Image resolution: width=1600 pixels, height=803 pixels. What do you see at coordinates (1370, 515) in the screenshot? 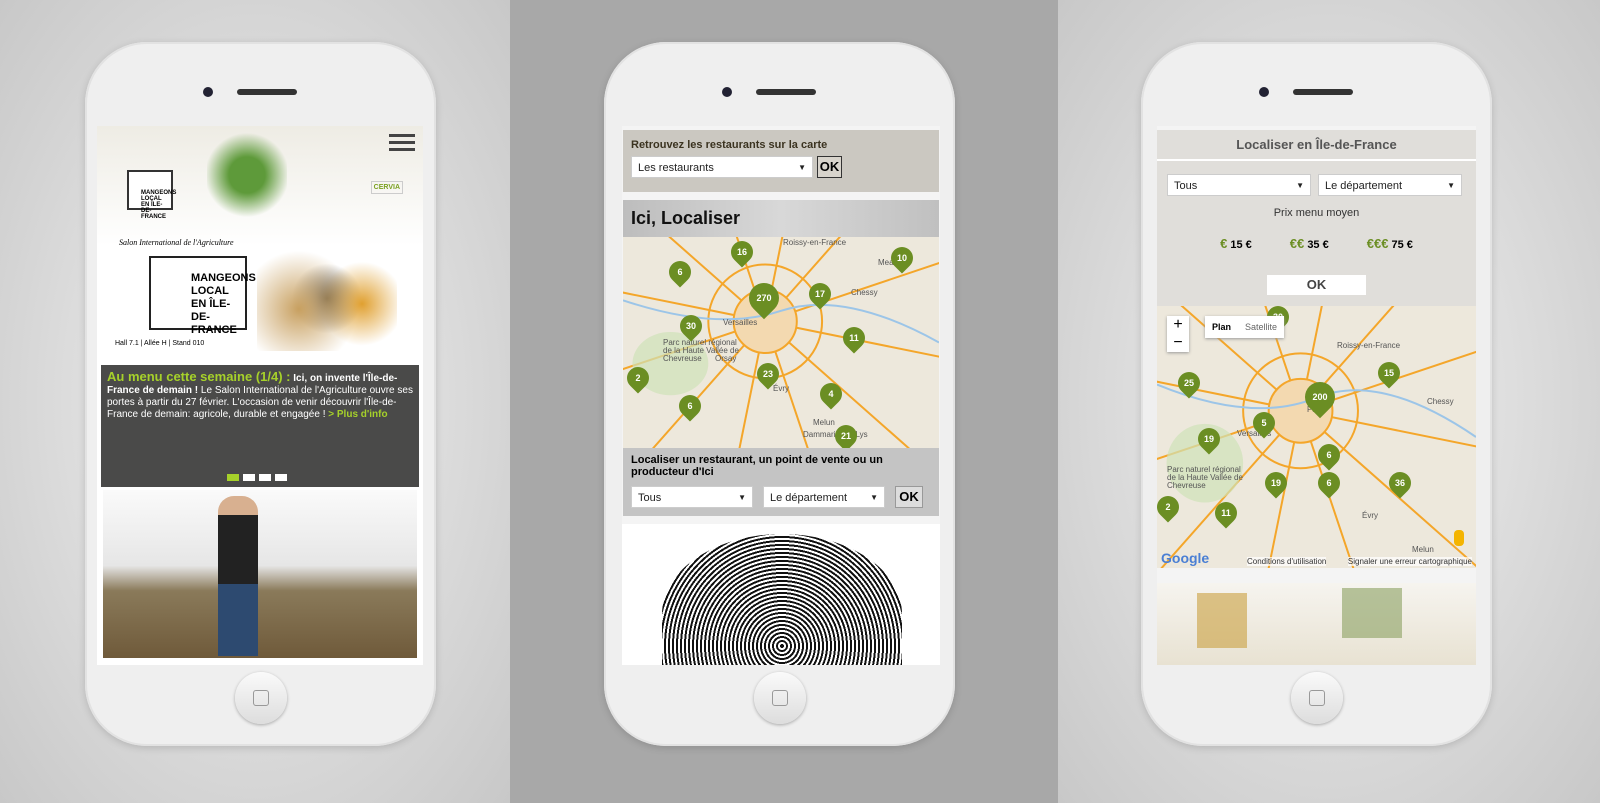
I see `map-place-label: Évry` at bounding box center [1370, 515].